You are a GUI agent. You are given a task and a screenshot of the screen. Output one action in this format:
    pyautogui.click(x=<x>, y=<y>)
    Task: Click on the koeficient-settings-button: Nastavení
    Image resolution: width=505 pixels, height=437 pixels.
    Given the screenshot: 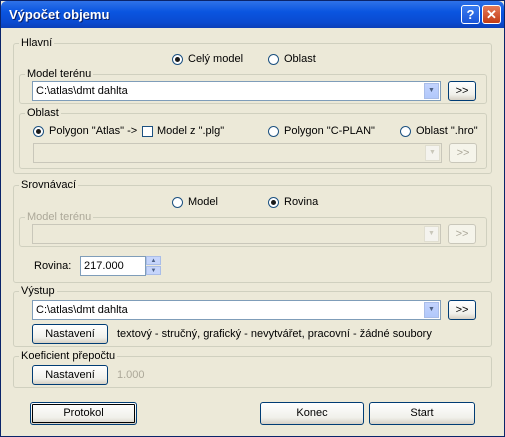 What is the action you would take?
    pyautogui.click(x=70, y=375)
    